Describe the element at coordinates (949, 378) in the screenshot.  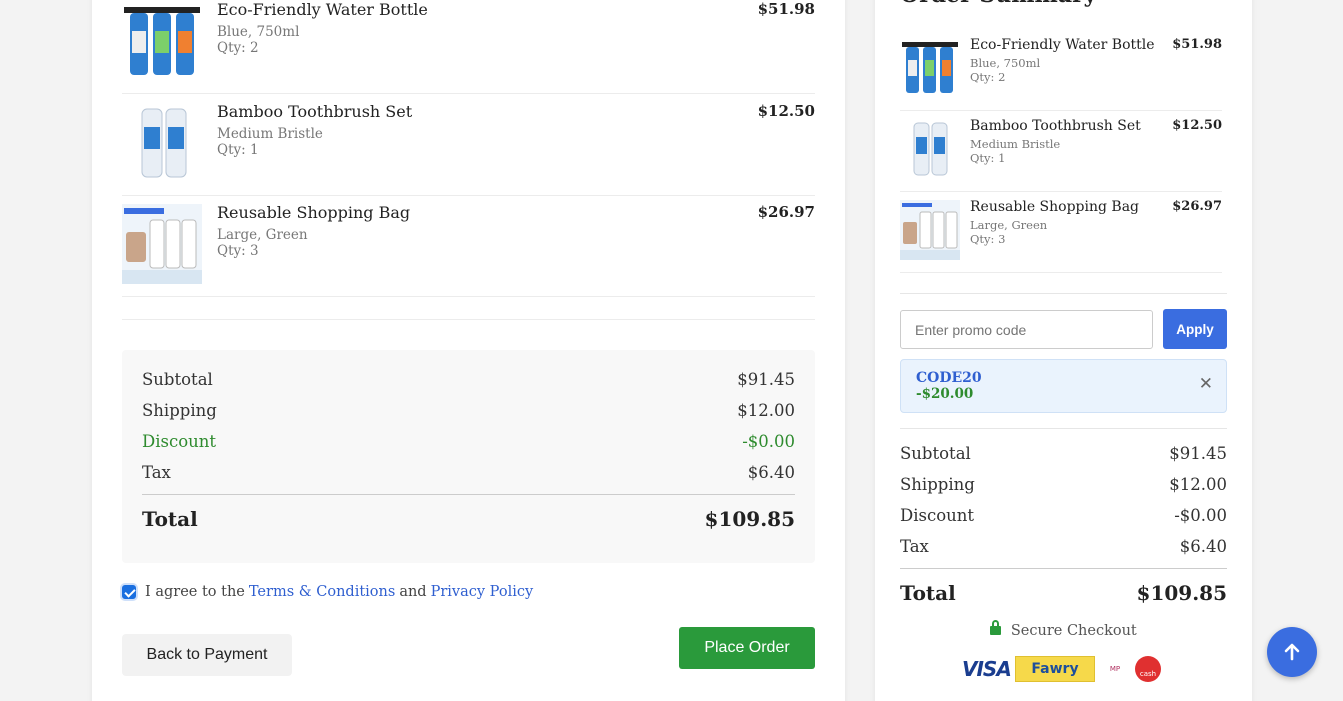
I see `promo-code: CODE20` at that location.